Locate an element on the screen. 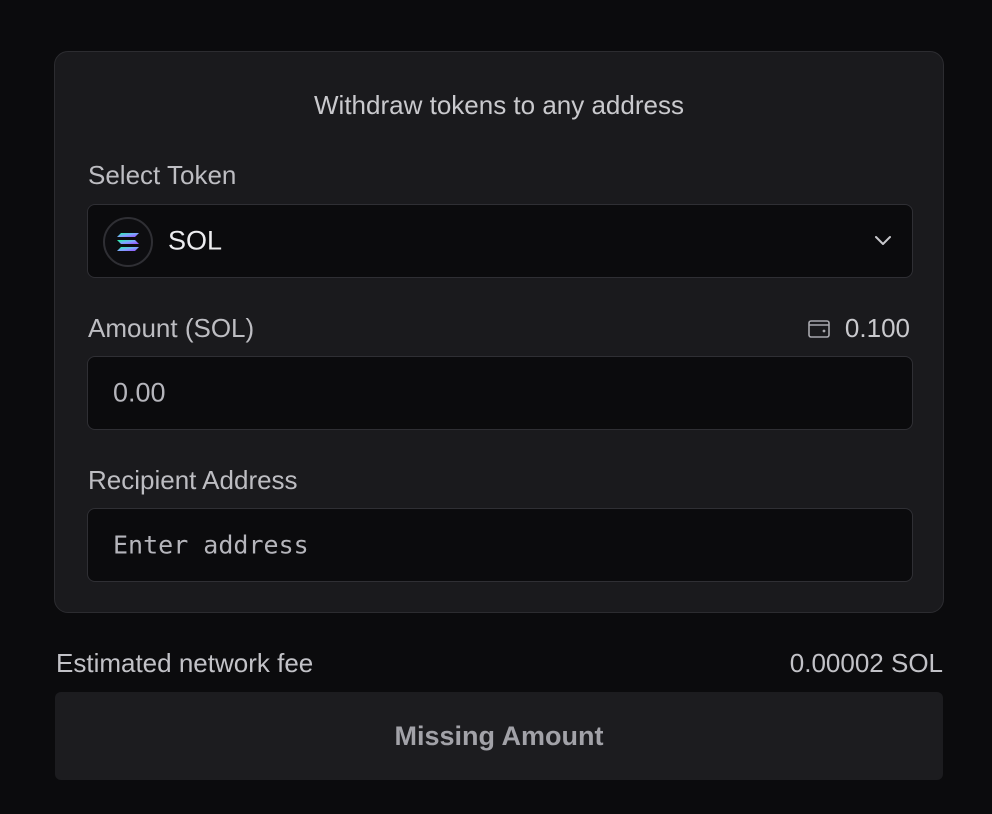  amount-input: 0.00 is located at coordinates (500, 393).